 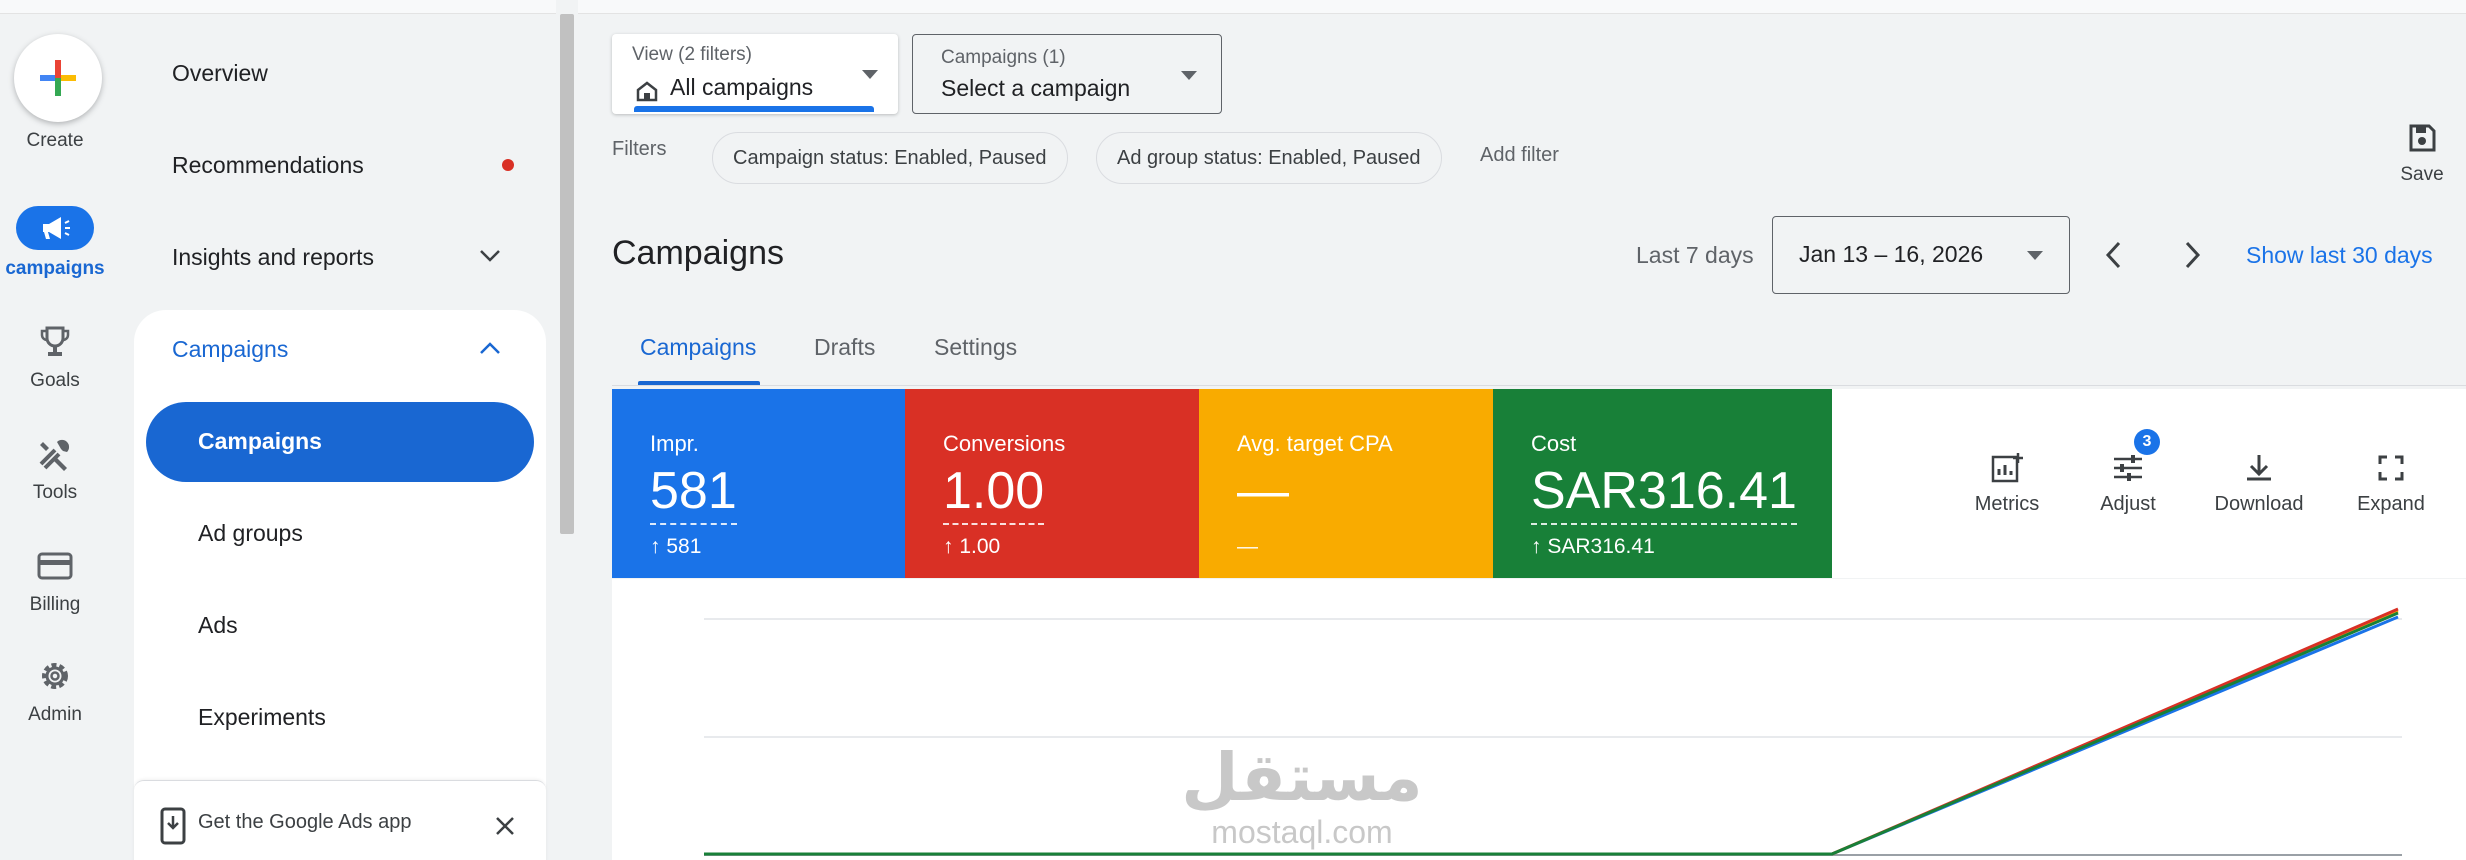 I want to click on metric-delta-value: SAR316.41, so click(x=1601, y=546).